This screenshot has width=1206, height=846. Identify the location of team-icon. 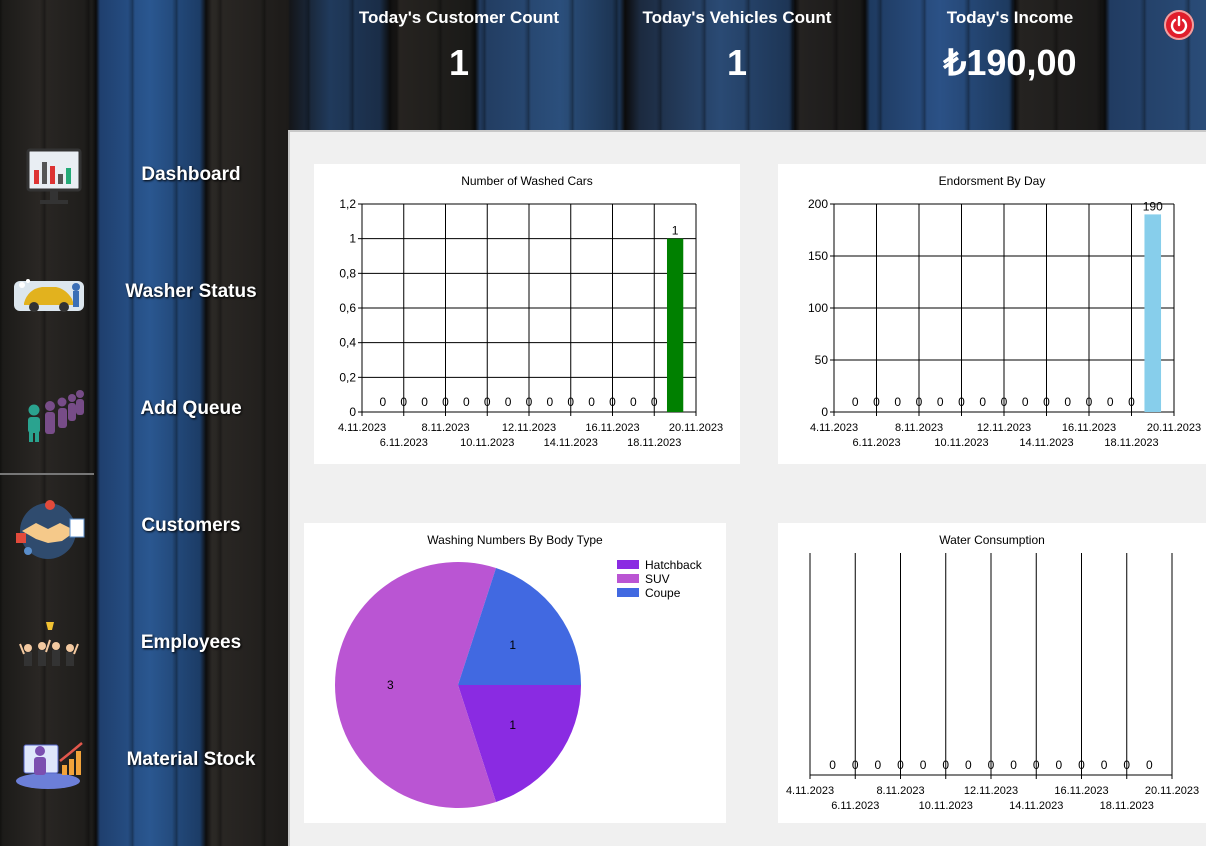
(49, 644).